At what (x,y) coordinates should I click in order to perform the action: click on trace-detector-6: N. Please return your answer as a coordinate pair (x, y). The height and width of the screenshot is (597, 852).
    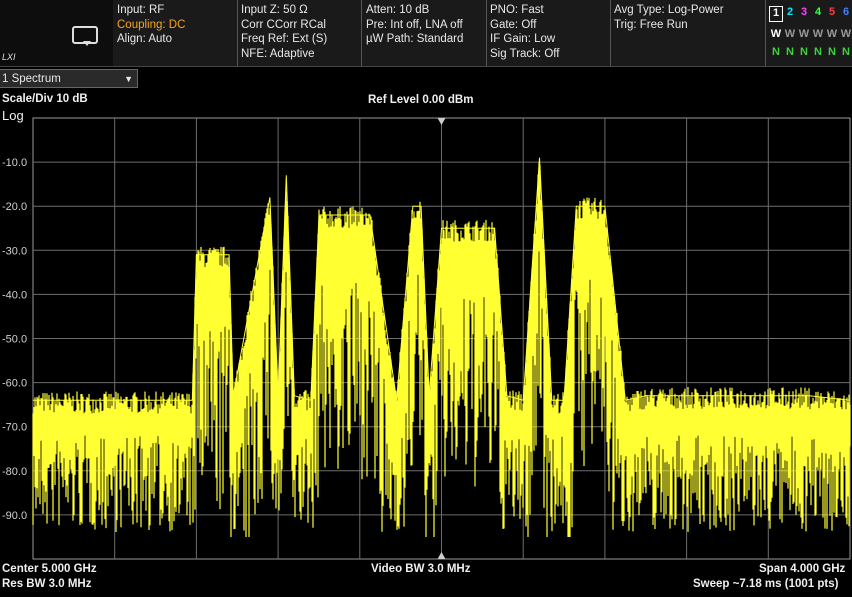
    Looking at the image, I should click on (846, 52).